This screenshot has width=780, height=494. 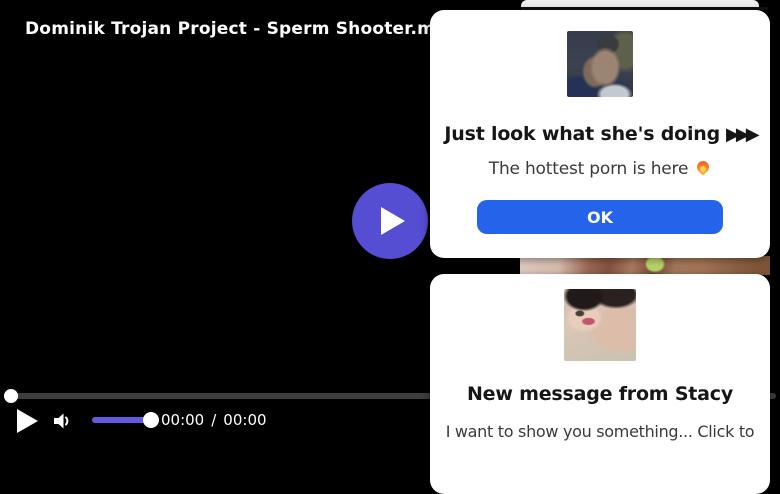 I want to click on offer-thumbnail-image, so click(x=600, y=64).